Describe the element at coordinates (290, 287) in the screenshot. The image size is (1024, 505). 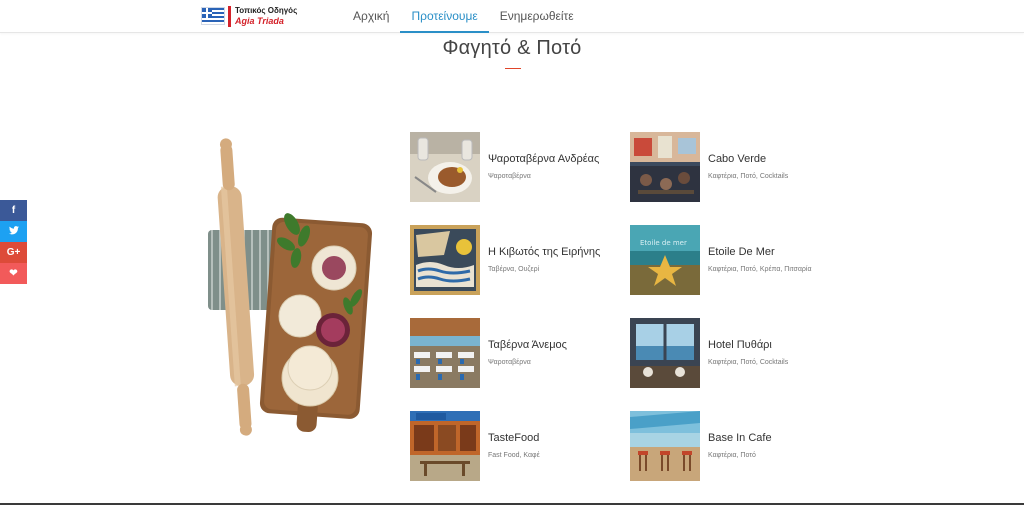
I see `food-illustration-graphic` at that location.